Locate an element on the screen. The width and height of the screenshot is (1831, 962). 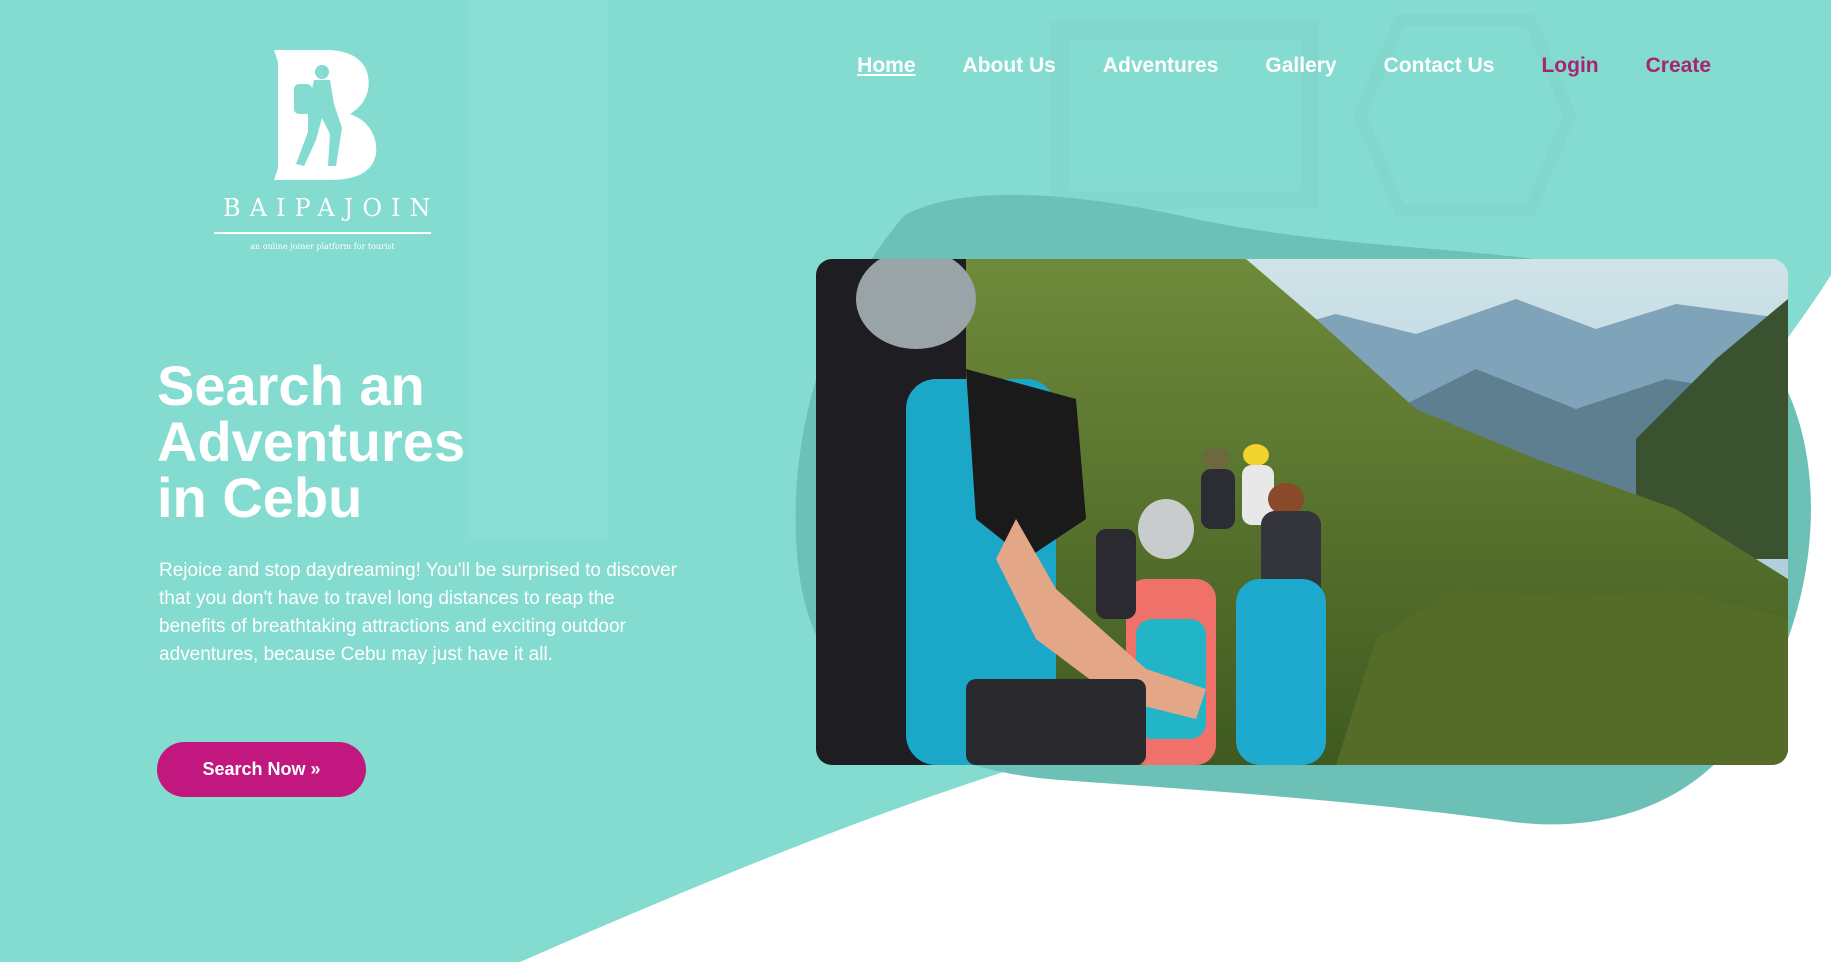
hero-title-line: Search an is located at coordinates (291, 385).